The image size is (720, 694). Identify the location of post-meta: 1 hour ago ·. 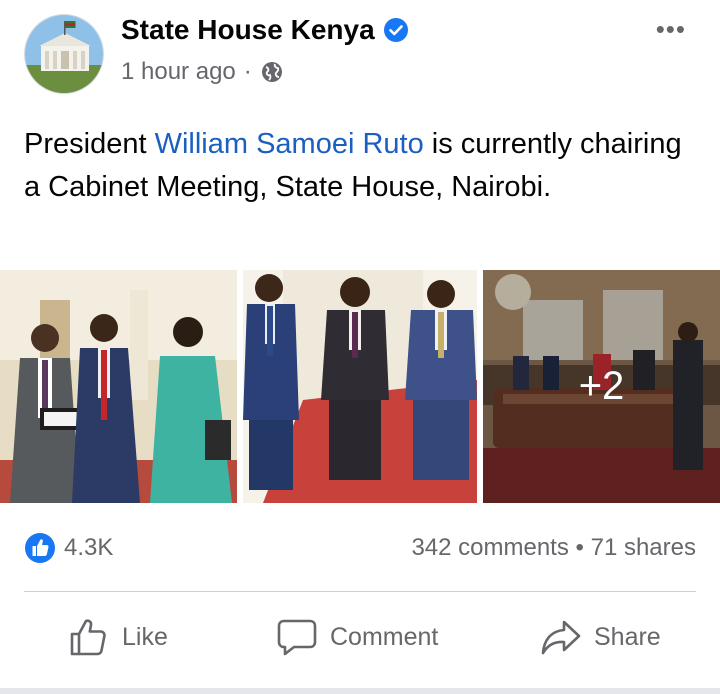
(202, 72).